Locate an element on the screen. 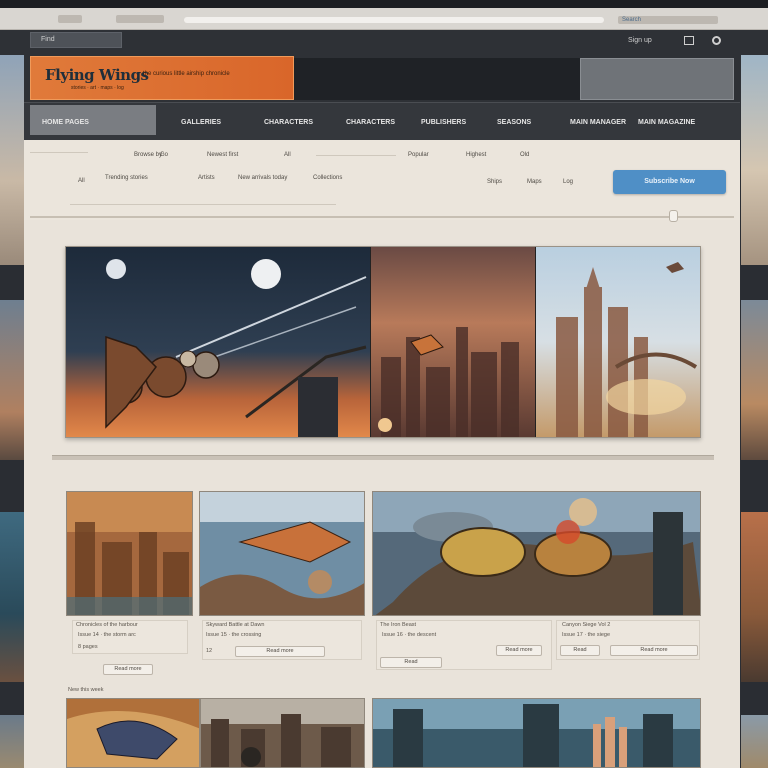 The image size is (768, 768). filter-all: All is located at coordinates (287, 155).